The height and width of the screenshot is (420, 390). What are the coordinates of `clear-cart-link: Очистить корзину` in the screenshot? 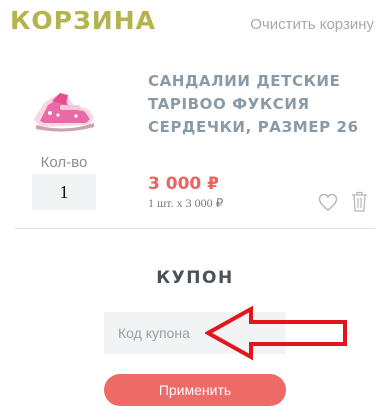 It's located at (312, 24).